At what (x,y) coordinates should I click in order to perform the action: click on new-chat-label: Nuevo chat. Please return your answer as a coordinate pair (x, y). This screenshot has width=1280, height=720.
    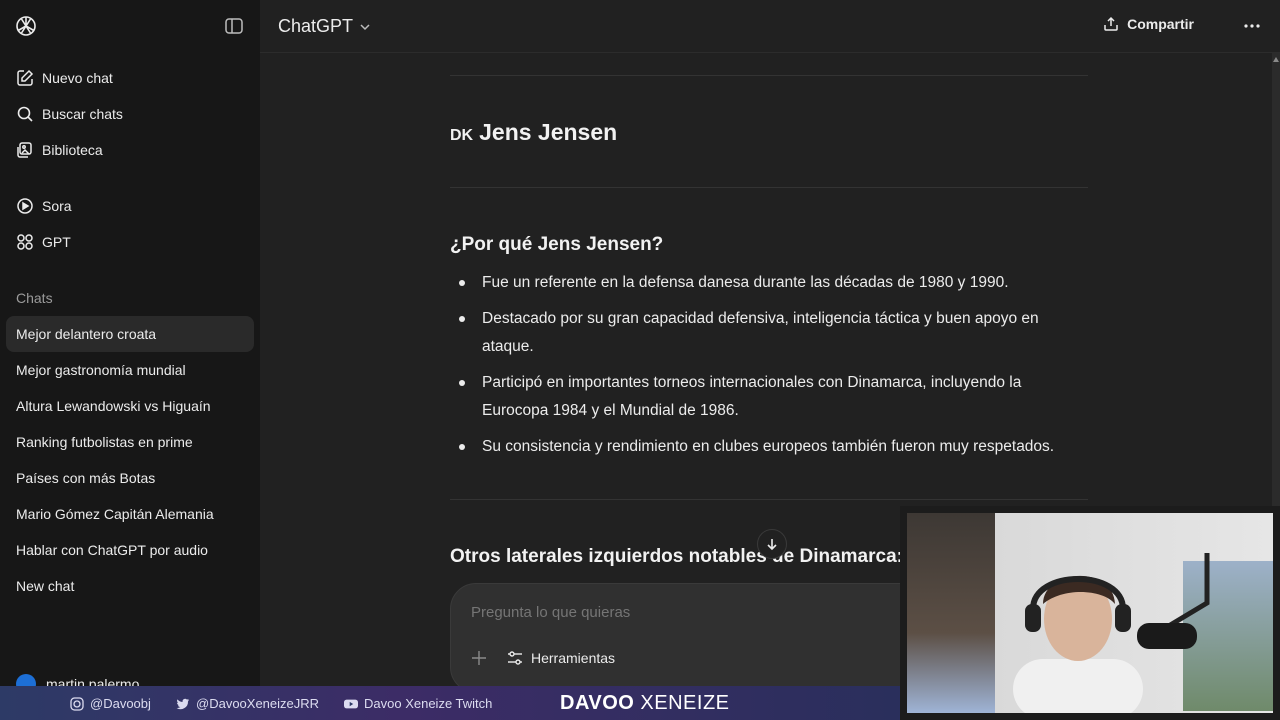
    Looking at the image, I should click on (77, 78).